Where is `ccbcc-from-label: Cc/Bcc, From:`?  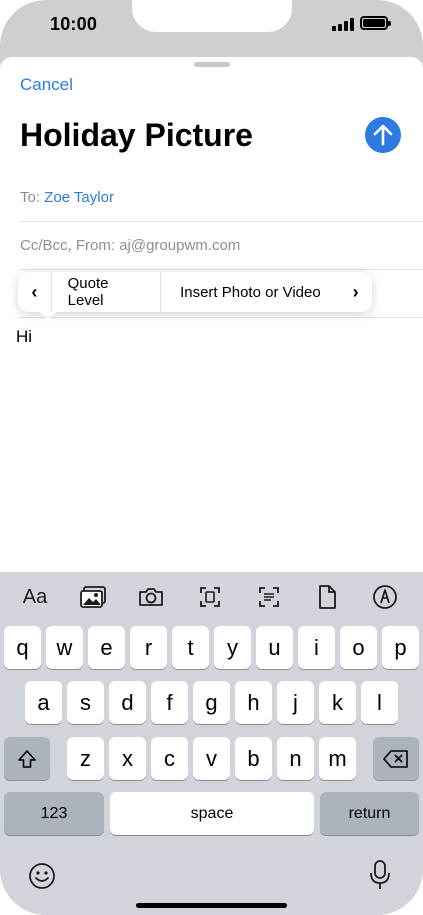
ccbcc-from-label: Cc/Bcc, From: is located at coordinates (68, 245).